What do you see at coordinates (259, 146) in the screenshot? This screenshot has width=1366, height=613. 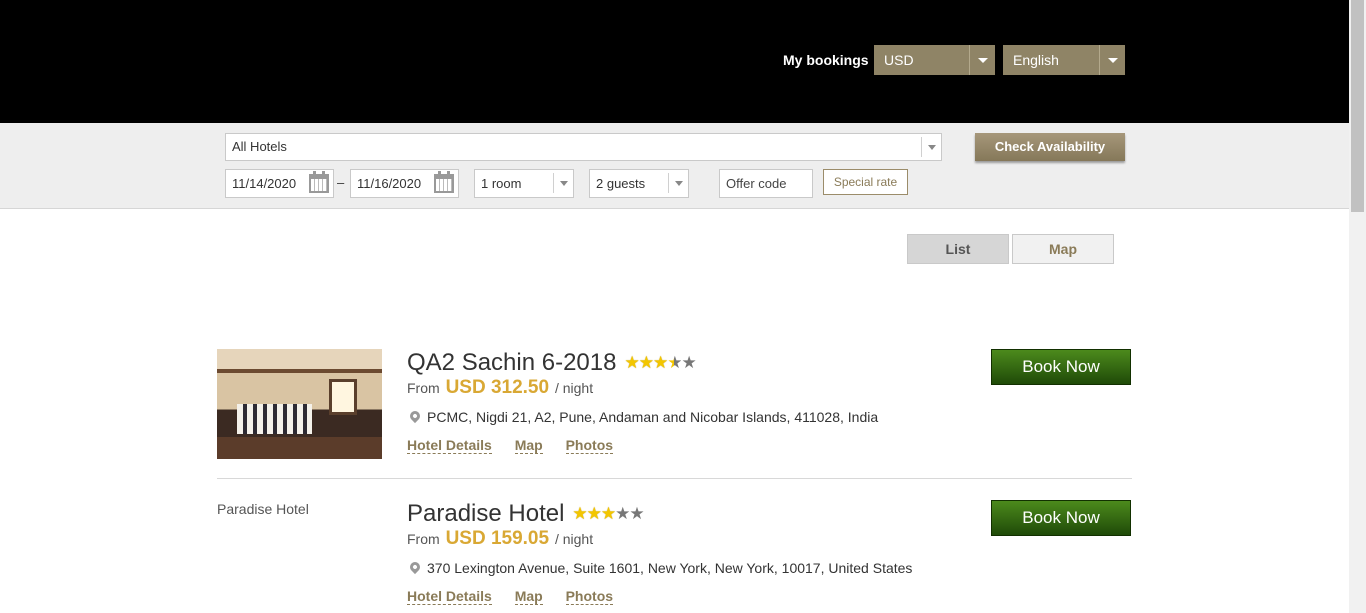 I see `hotel-select-value: All Hotels` at bounding box center [259, 146].